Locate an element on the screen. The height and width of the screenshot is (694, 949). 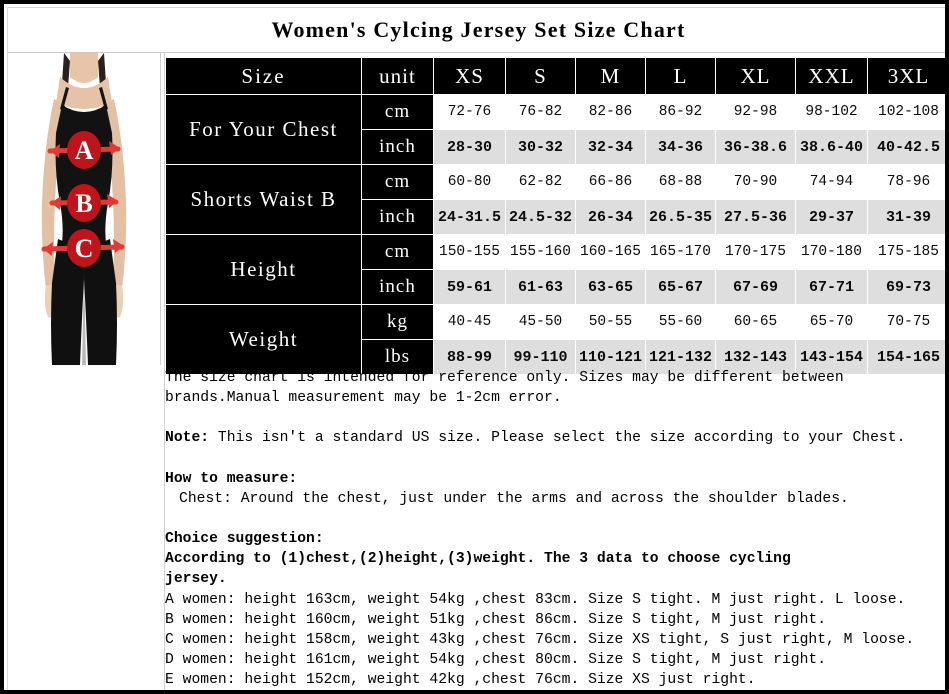
model-photo-pane: A B C is located at coordinates (84, 209).